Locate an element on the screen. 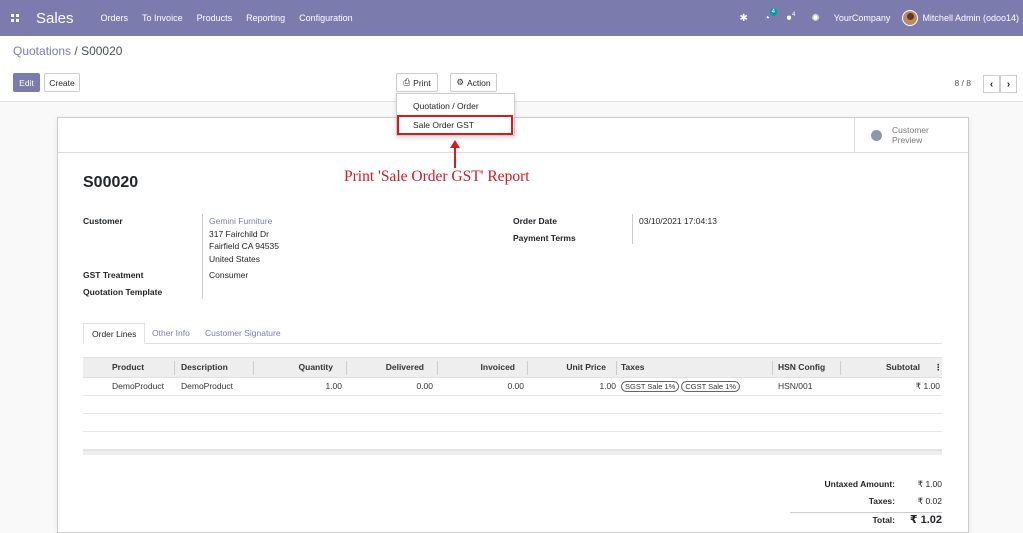 This screenshot has height=533, width=1023. cell-subtotal: ₹ 1.00 is located at coordinates (927, 386).